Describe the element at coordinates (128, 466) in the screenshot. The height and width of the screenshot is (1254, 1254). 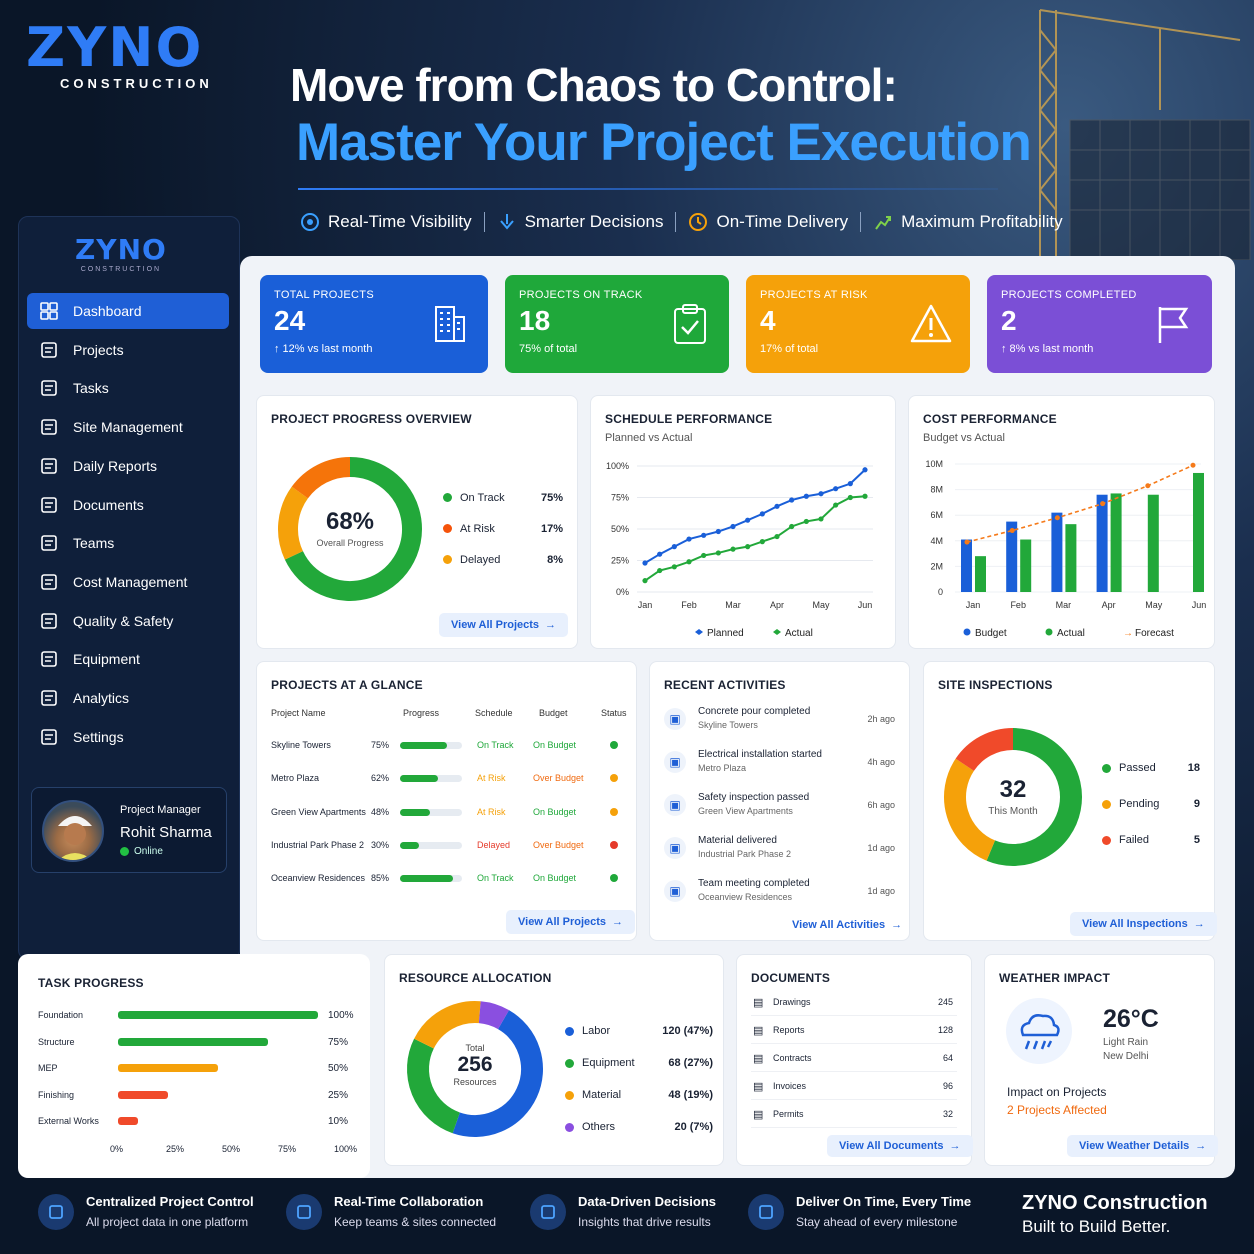
I see `sidebar-item-daily-reports: Daily Reports` at that location.